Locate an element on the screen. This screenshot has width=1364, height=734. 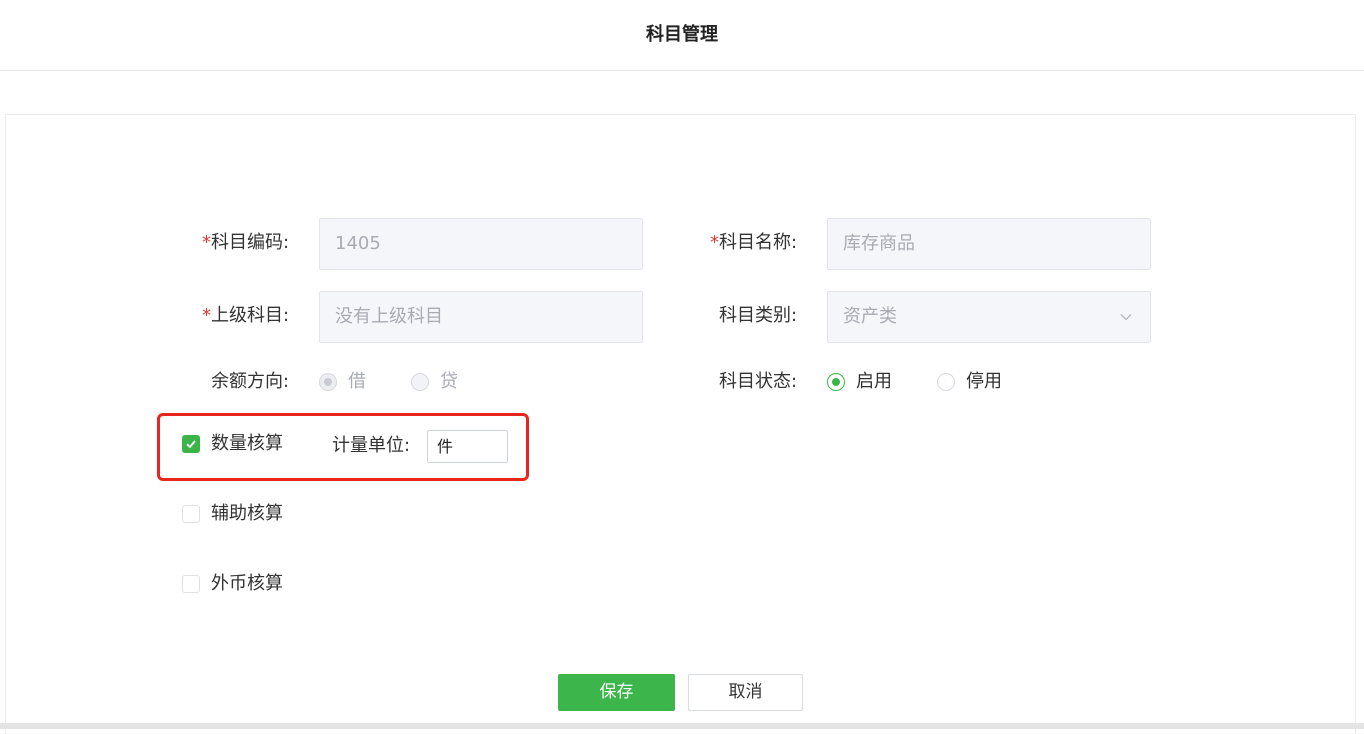
category-label: 科目类别: is located at coordinates (758, 315).